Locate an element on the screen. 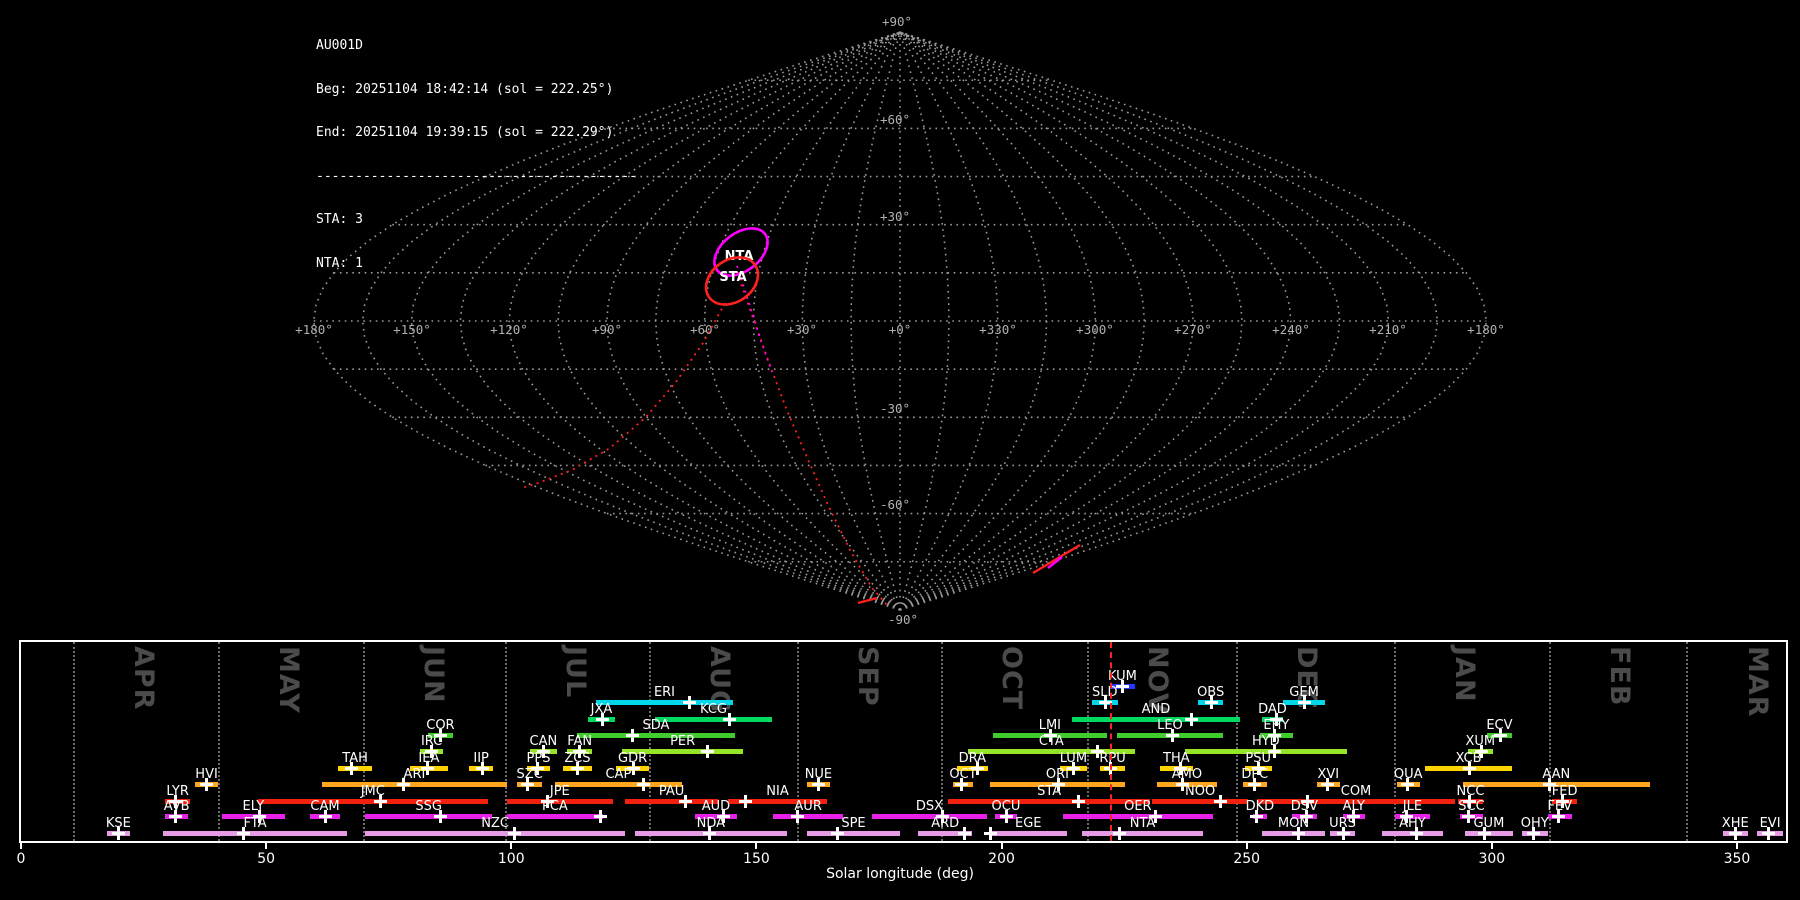 This screenshot has height=900, width=1800. shower-bar-aur is located at coordinates (808, 816).